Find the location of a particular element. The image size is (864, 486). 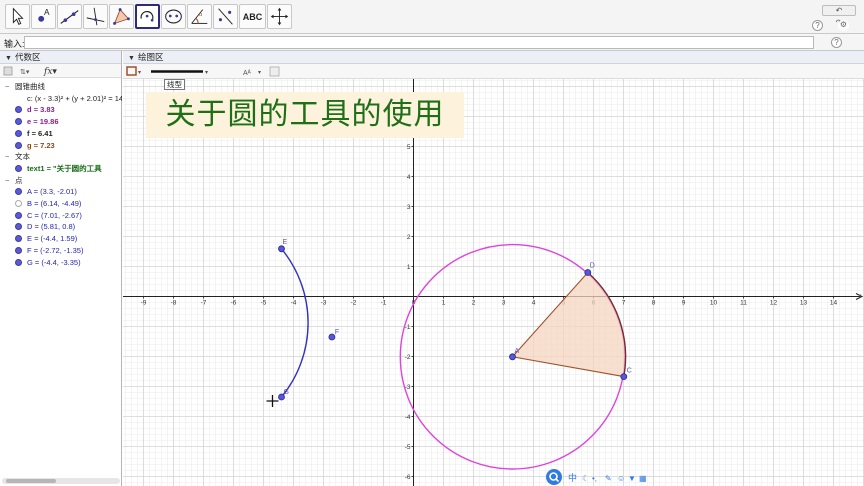

reflect-tool-button is located at coordinates (225, 16).